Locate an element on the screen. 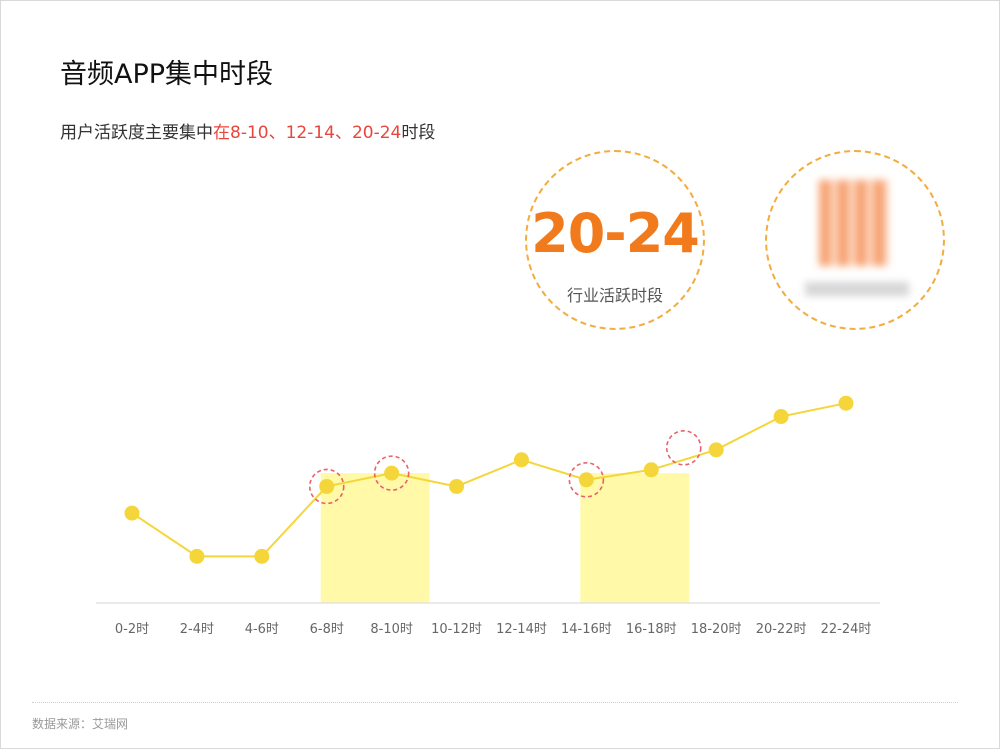  data-source: 数据来源：艾瑞网 is located at coordinates (80, 724).